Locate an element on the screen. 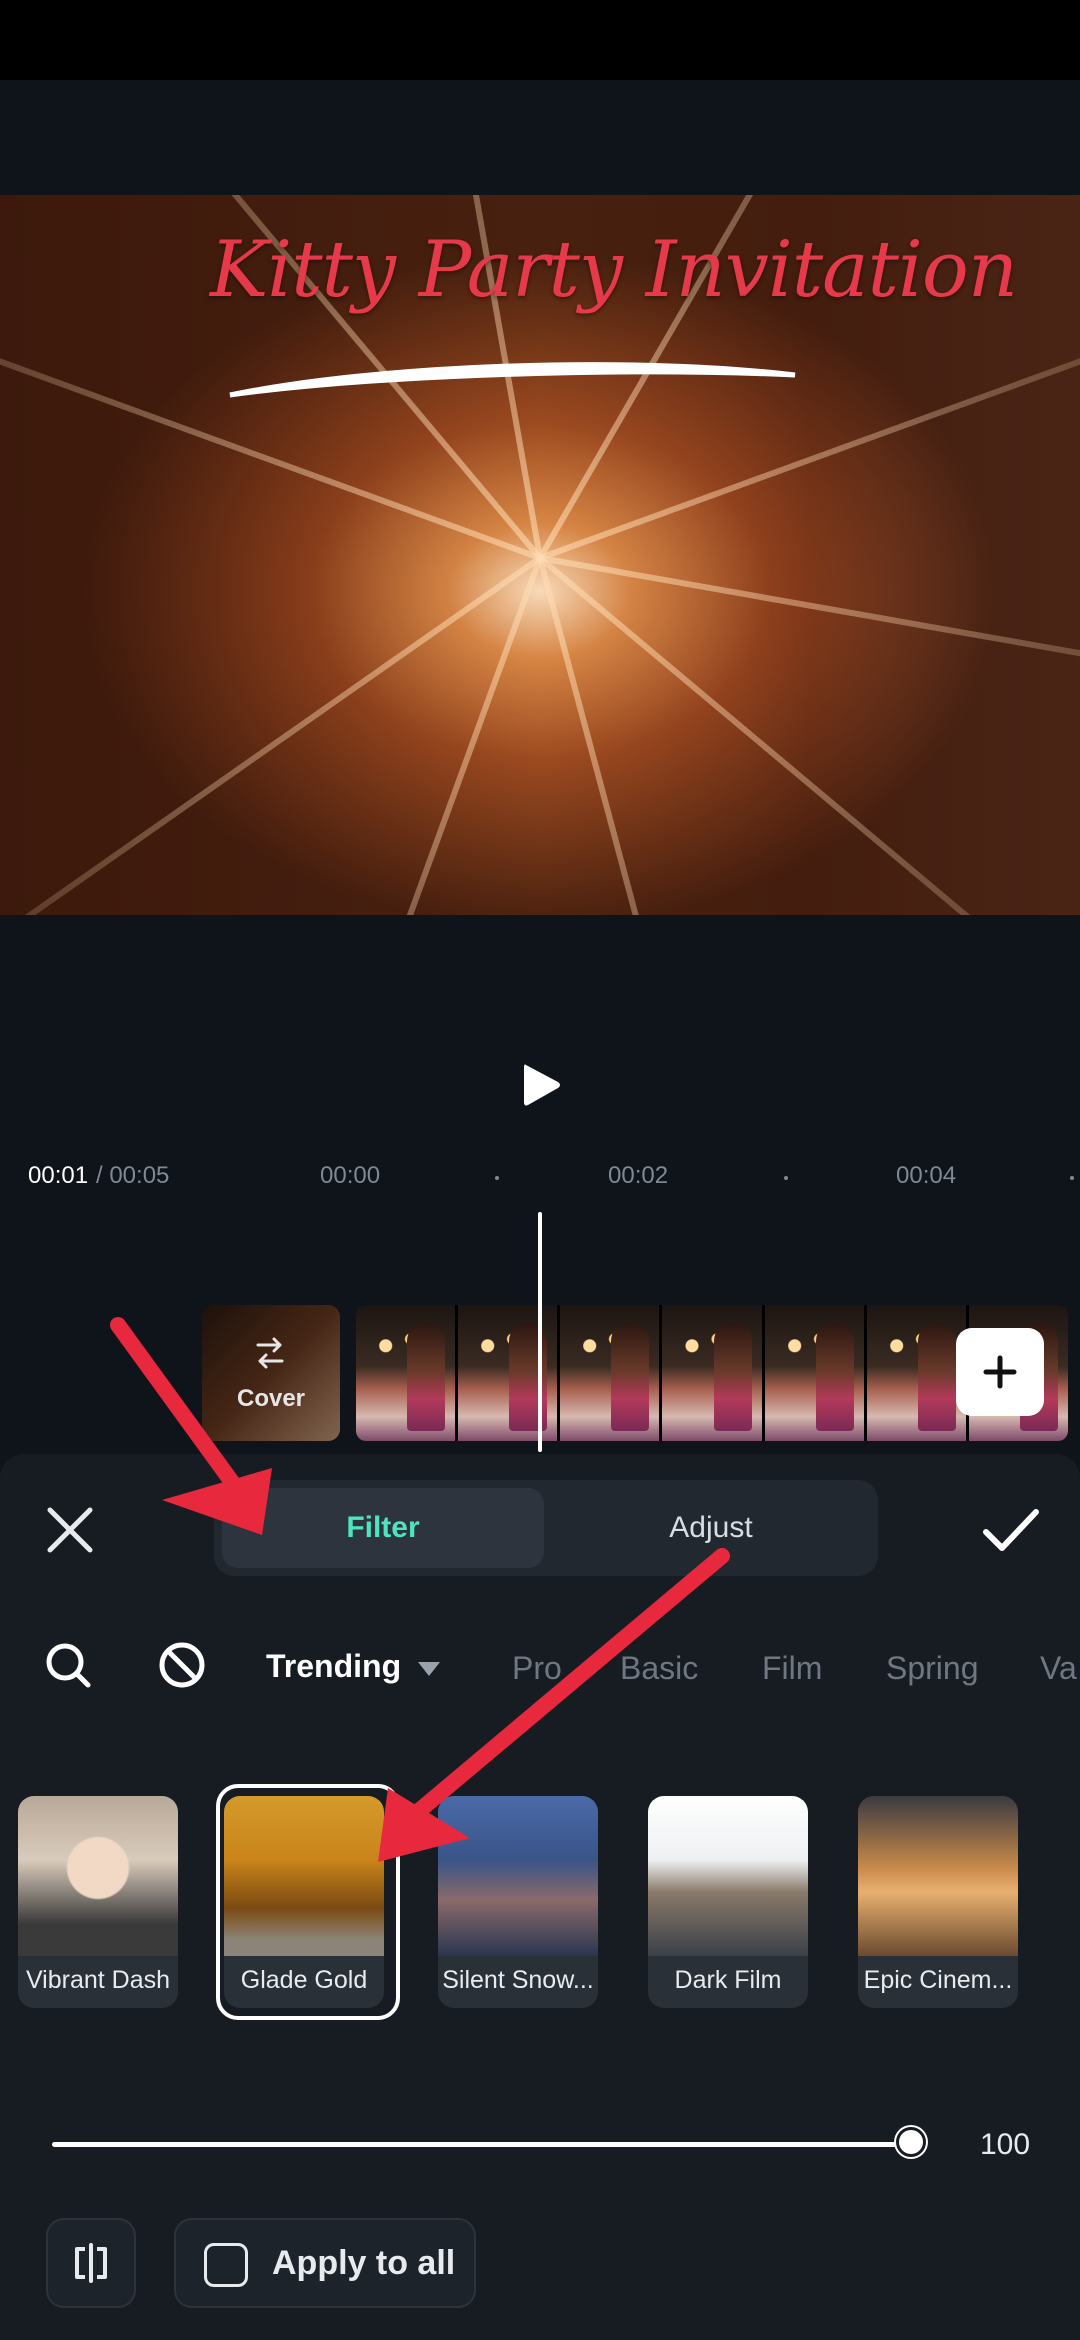 This screenshot has width=1080, height=2340. tick-label: 00:00 is located at coordinates (350, 1175).